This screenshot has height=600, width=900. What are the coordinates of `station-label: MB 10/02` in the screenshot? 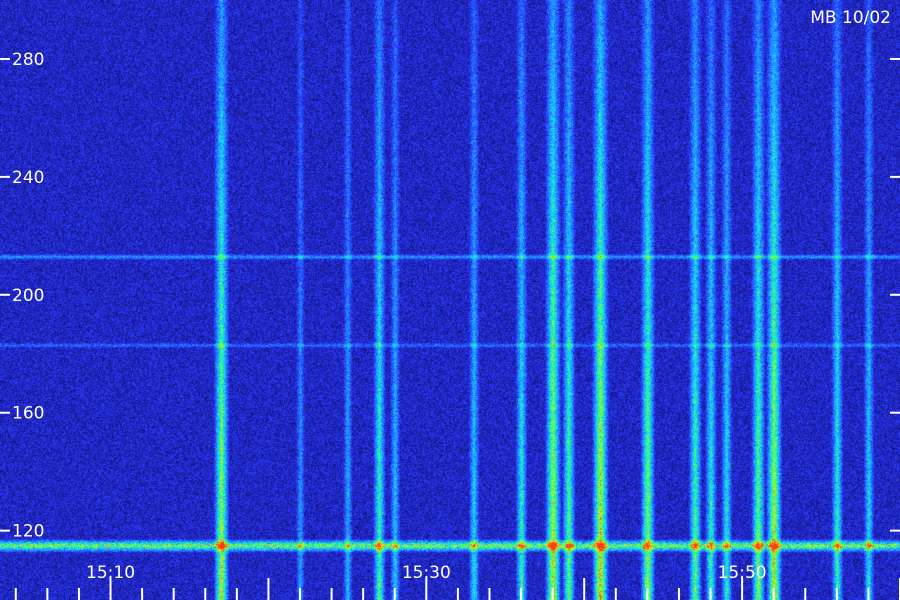 It's located at (850, 18).